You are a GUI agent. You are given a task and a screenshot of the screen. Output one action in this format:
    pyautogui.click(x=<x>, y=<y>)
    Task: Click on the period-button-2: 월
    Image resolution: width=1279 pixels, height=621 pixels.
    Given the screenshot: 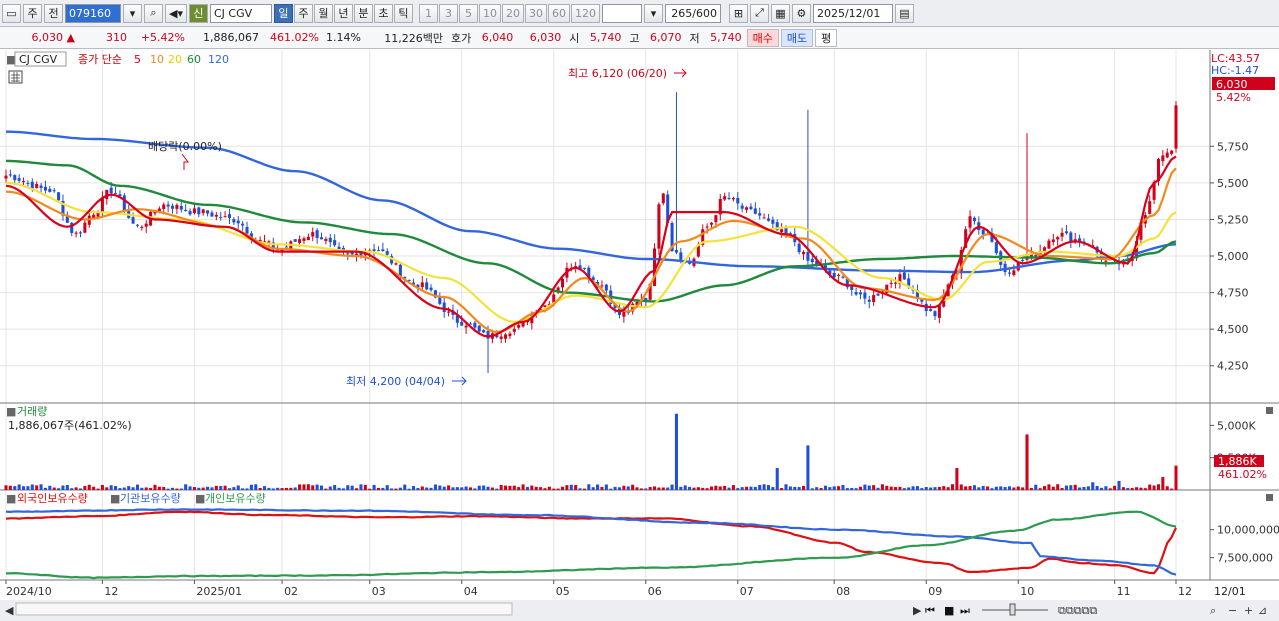 What is the action you would take?
    pyautogui.click(x=323, y=13)
    